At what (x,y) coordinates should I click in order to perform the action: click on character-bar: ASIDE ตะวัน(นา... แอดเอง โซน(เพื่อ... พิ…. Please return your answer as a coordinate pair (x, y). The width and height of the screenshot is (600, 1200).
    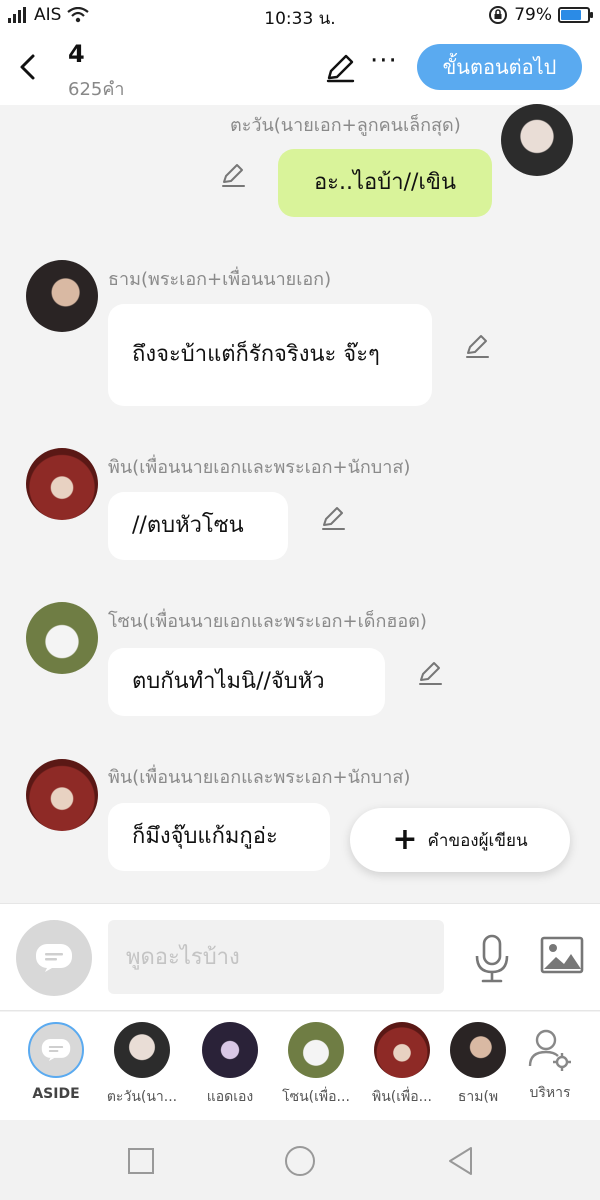
    Looking at the image, I should click on (300, 1066).